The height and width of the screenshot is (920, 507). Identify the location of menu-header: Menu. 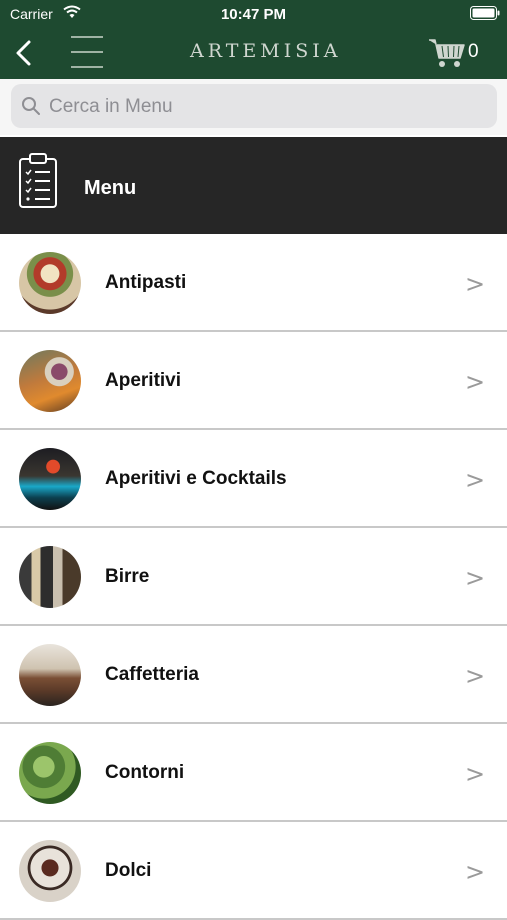
(253, 185).